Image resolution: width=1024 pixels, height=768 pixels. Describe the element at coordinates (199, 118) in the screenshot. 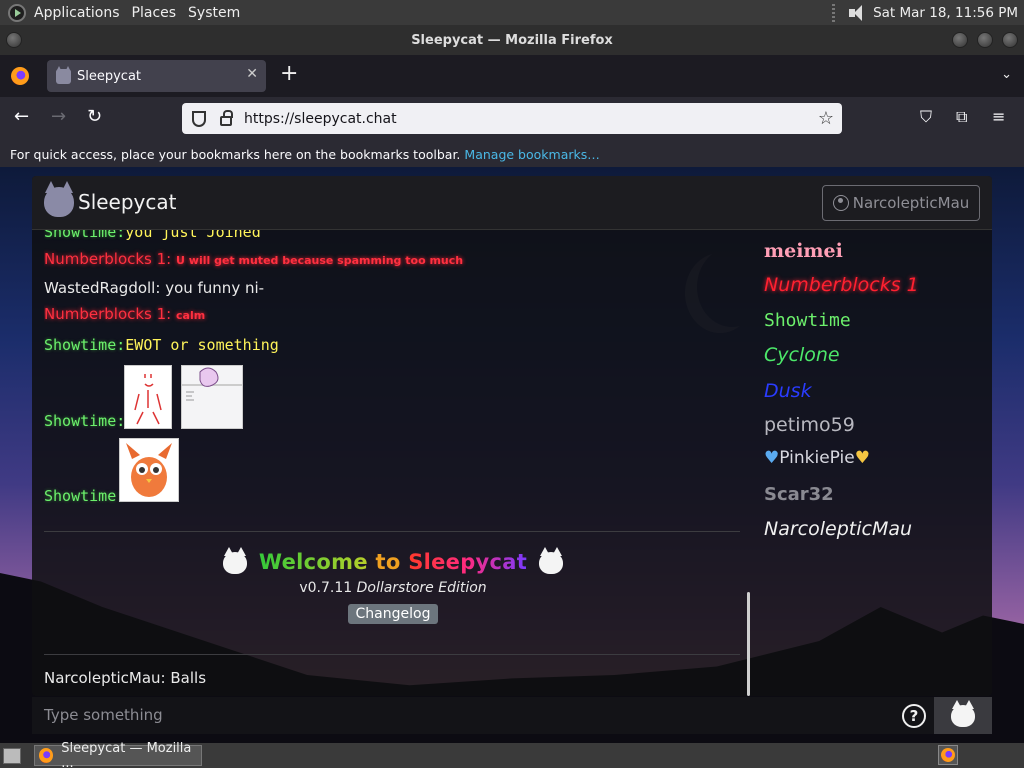

I see `tracking-protection-icon` at that location.